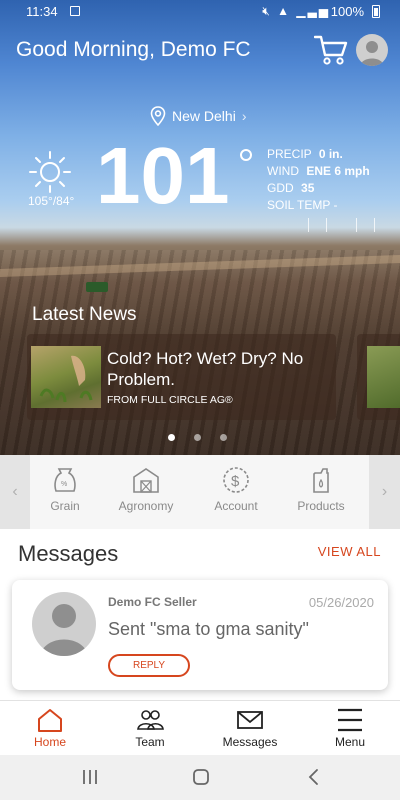  I want to click on view-all-link: VIEW ALL, so click(349, 551).